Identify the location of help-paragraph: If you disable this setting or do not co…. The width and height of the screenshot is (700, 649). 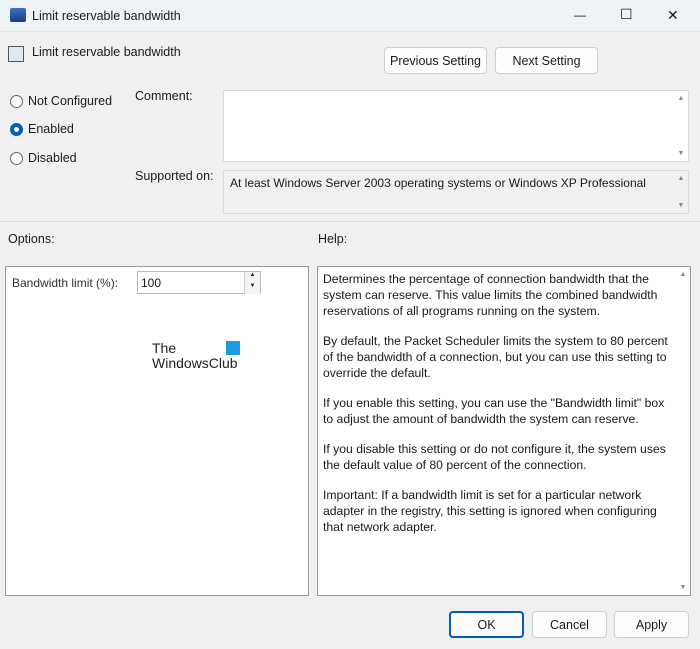
(494, 457).